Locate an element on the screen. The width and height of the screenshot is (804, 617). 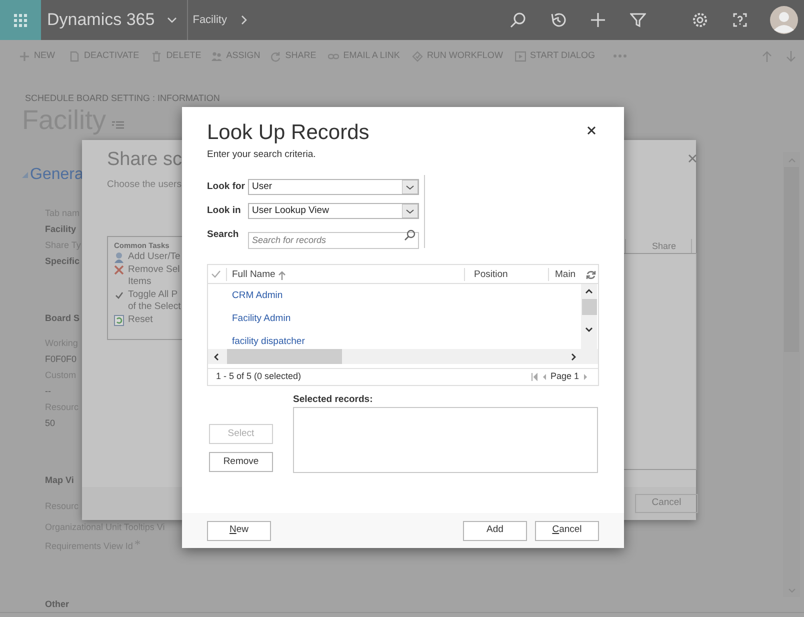
dropdown-field: User is located at coordinates (333, 187).